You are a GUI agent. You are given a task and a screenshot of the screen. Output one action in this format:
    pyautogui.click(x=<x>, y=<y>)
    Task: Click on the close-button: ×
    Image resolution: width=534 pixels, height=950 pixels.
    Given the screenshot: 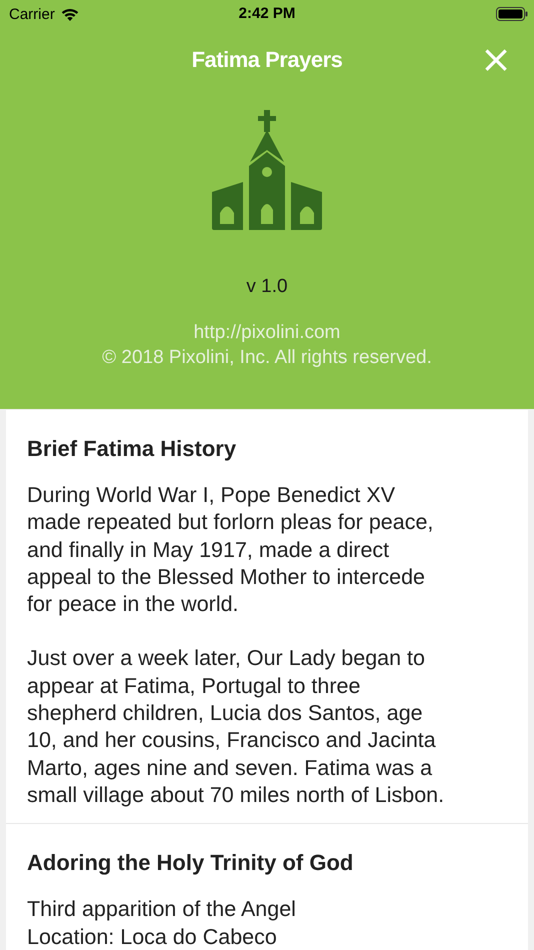 What is the action you would take?
    pyautogui.click(x=496, y=59)
    